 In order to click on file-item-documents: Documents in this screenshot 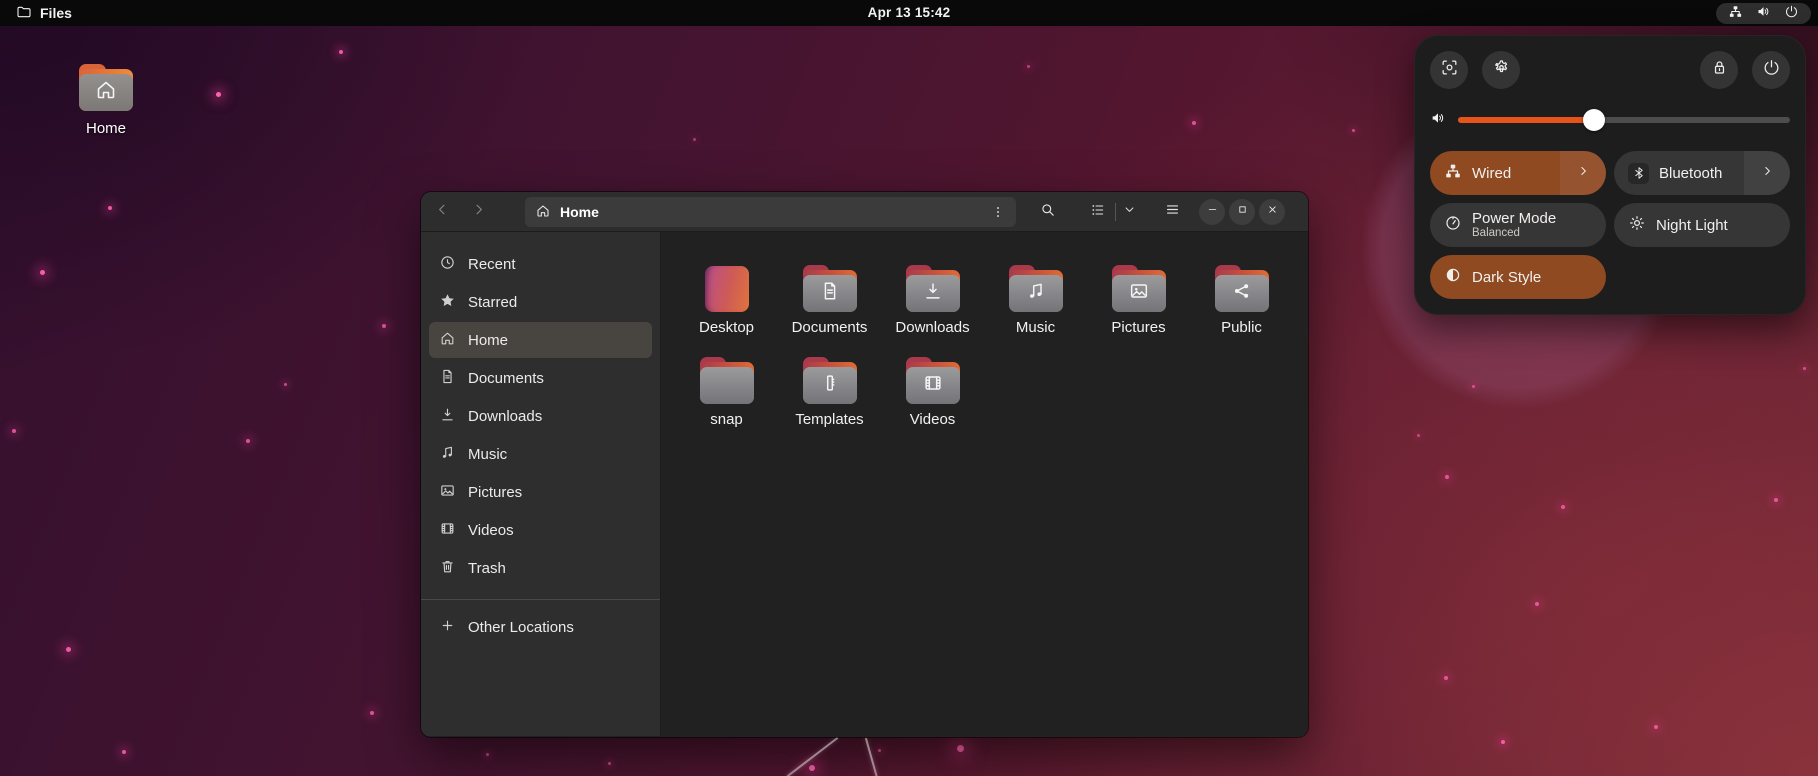, I will do `click(829, 300)`.